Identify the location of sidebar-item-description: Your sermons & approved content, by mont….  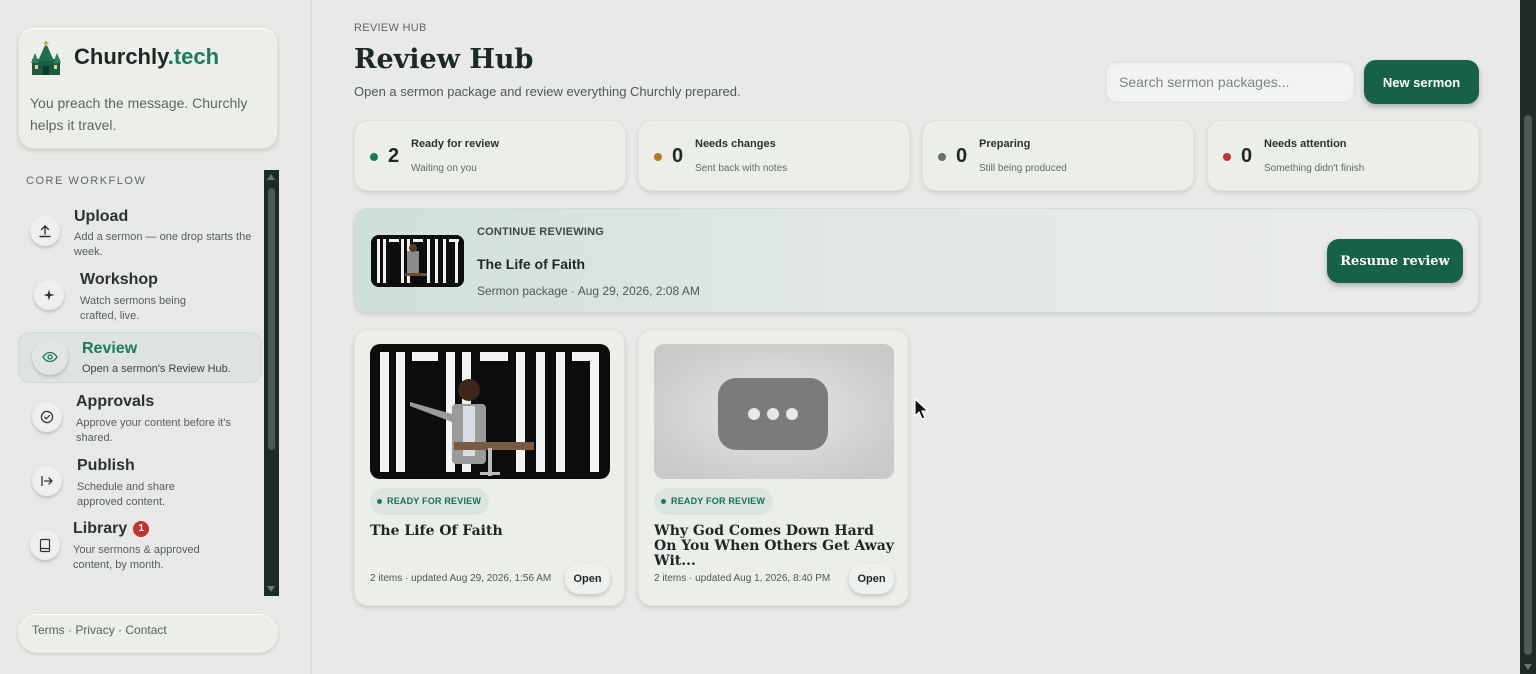
(136, 557).